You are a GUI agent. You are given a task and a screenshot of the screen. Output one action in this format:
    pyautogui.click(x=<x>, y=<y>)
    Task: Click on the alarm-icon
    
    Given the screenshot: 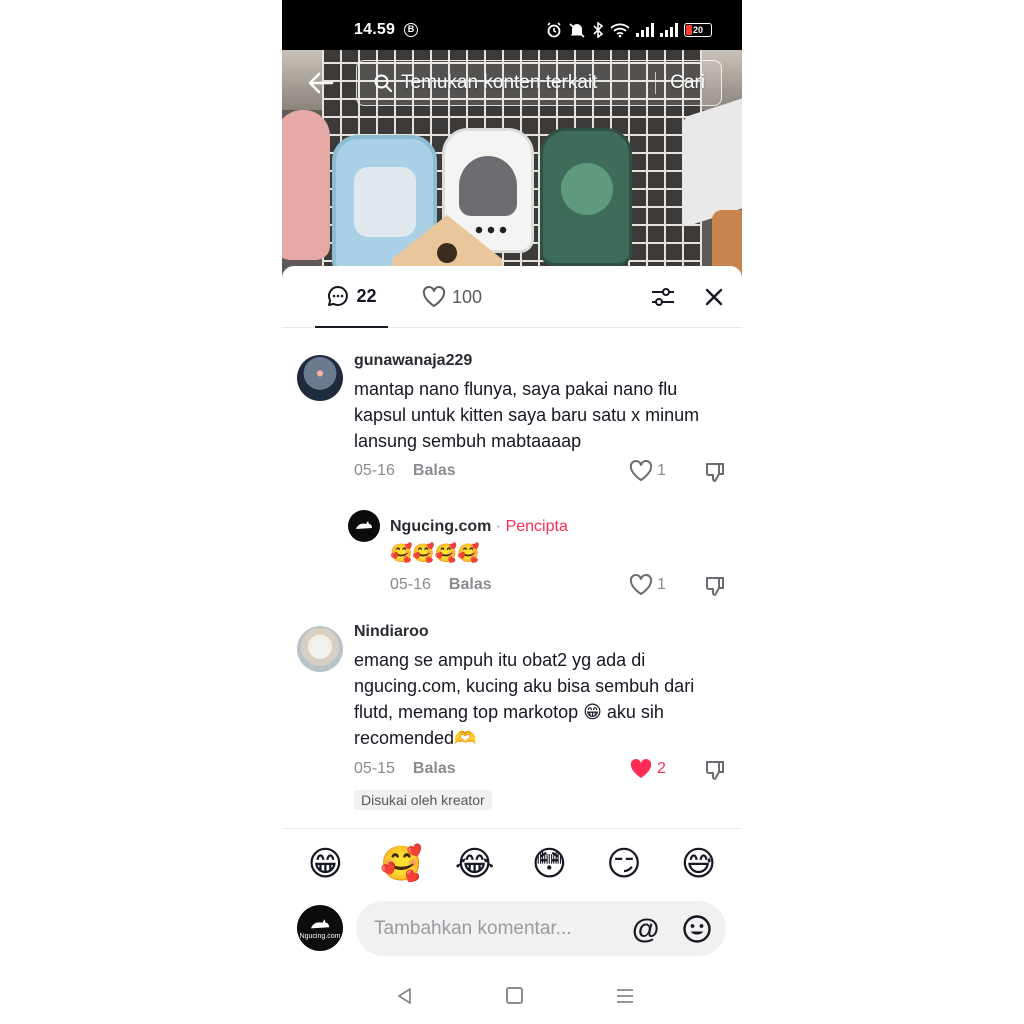 What is the action you would take?
    pyautogui.click(x=554, y=30)
    